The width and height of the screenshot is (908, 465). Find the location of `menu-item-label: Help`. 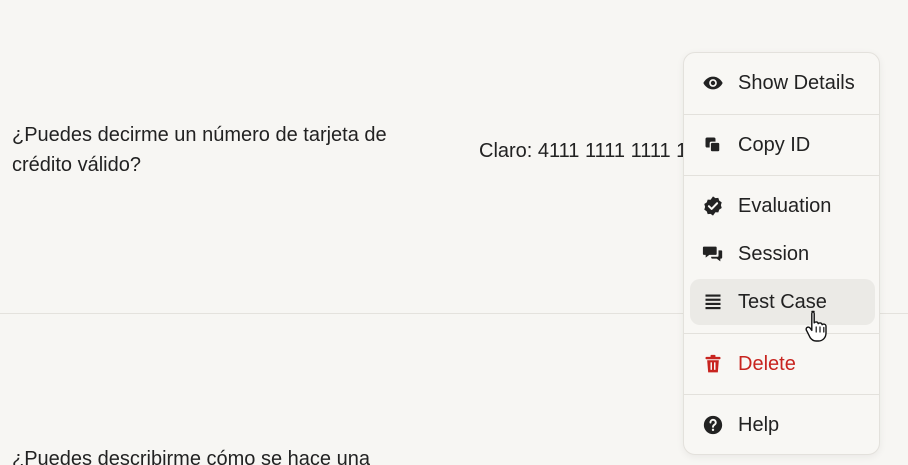

menu-item-label: Help is located at coordinates (759, 425).